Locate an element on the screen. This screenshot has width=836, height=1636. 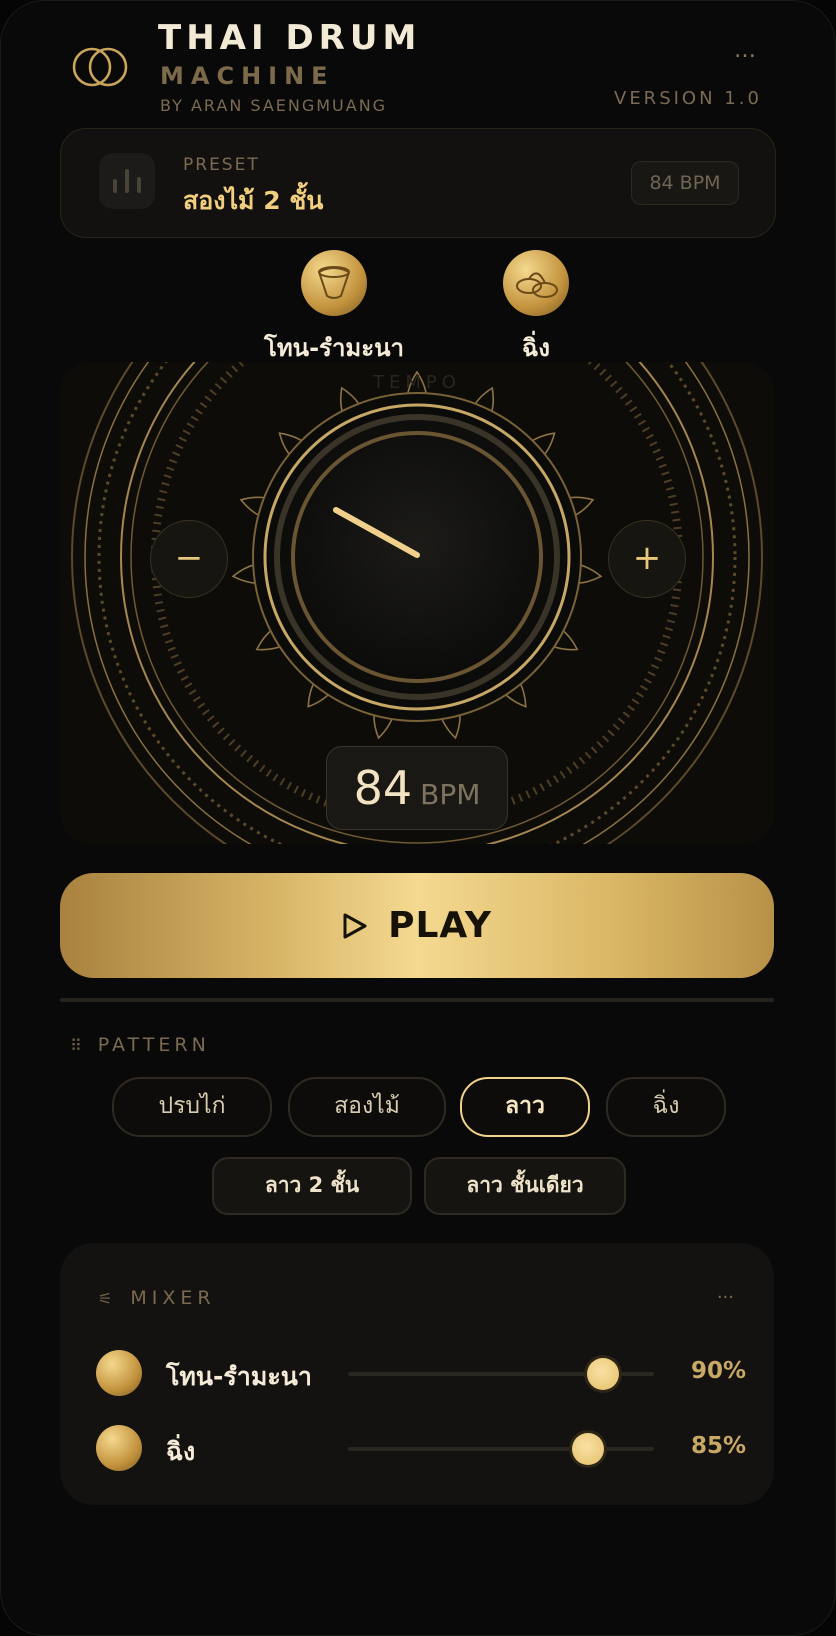
author-byline: BY ARAN SAENGMUANG is located at coordinates (274, 105).